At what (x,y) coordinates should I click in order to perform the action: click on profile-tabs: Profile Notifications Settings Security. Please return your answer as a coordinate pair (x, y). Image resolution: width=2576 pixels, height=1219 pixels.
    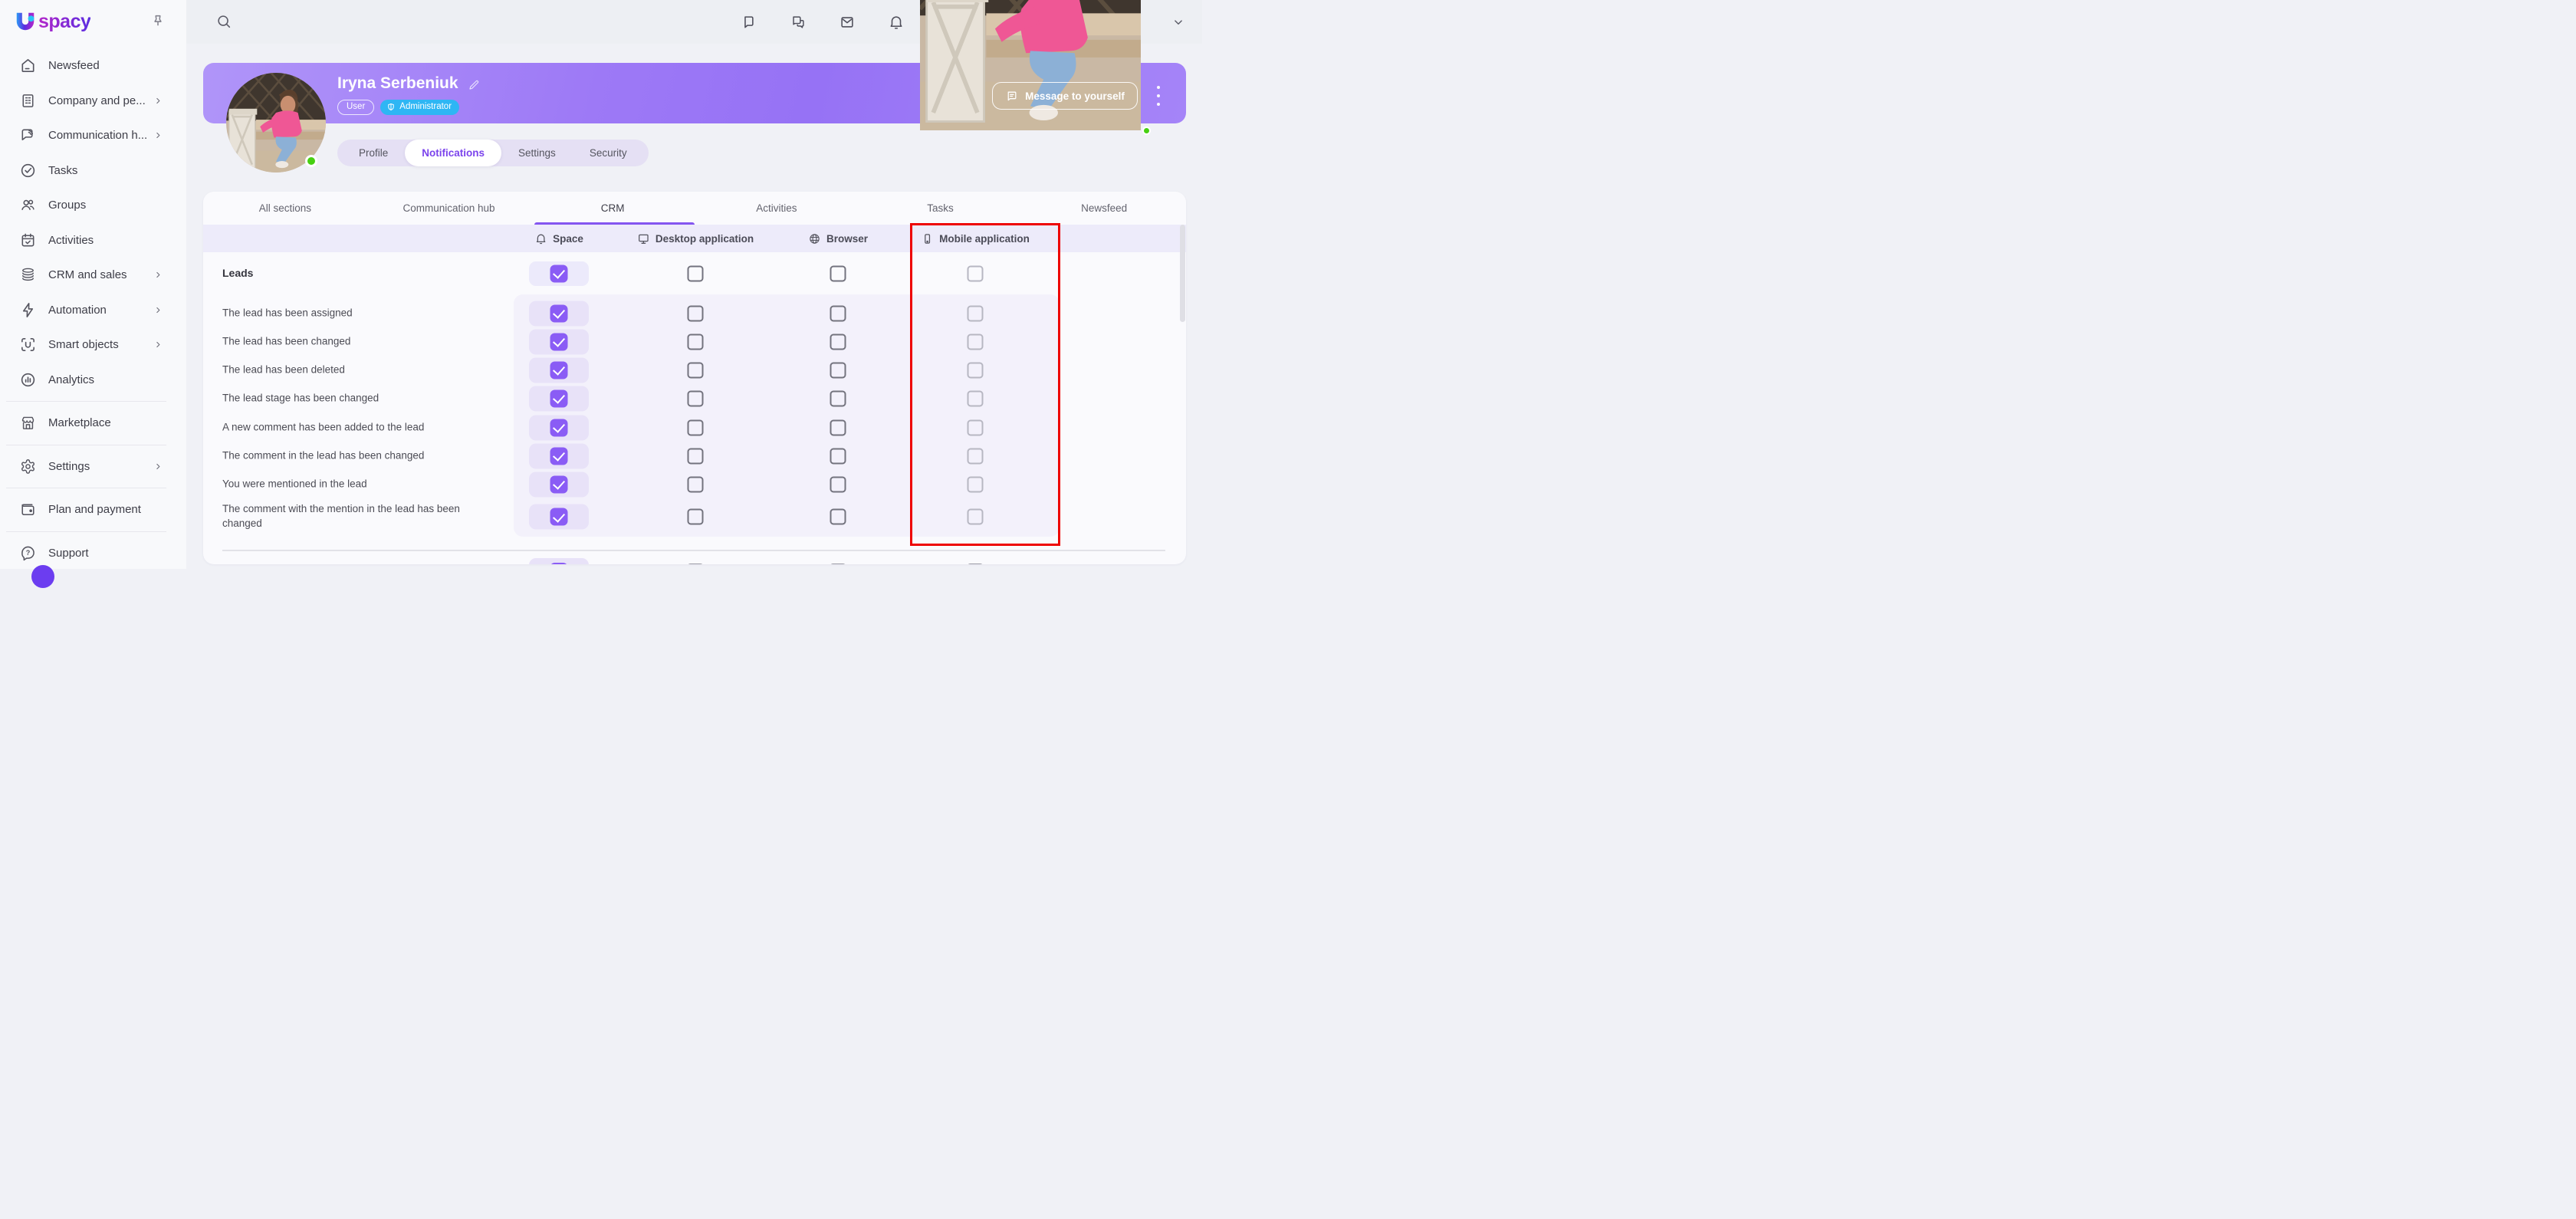
    Looking at the image, I should click on (493, 153).